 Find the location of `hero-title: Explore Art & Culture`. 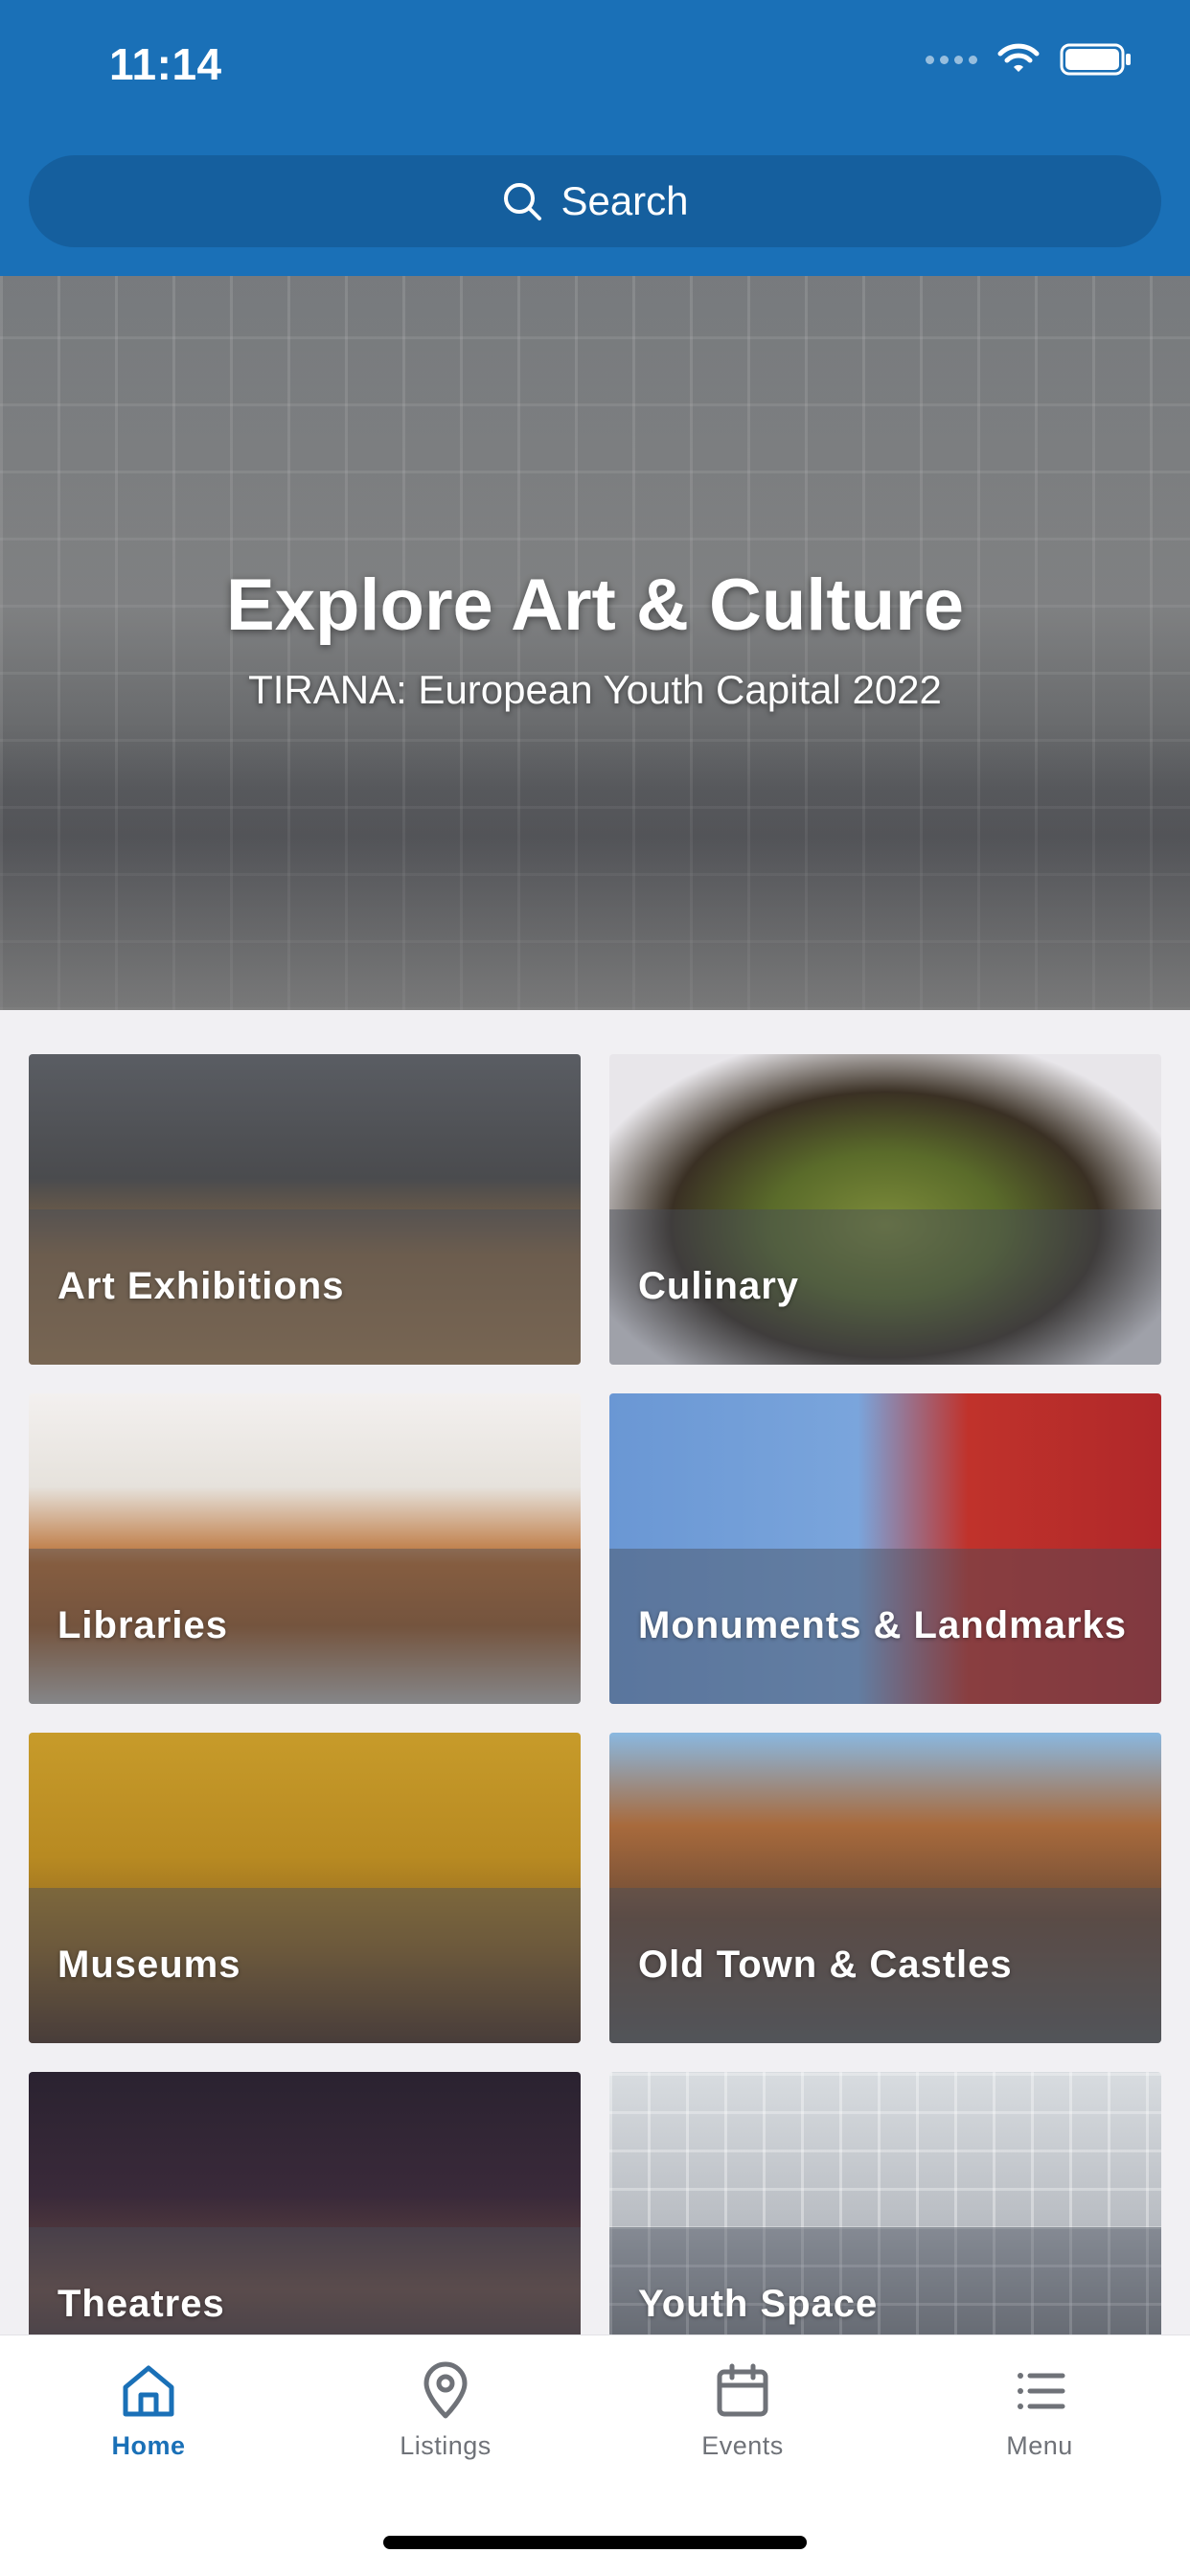

hero-title: Explore Art & Culture is located at coordinates (595, 605).